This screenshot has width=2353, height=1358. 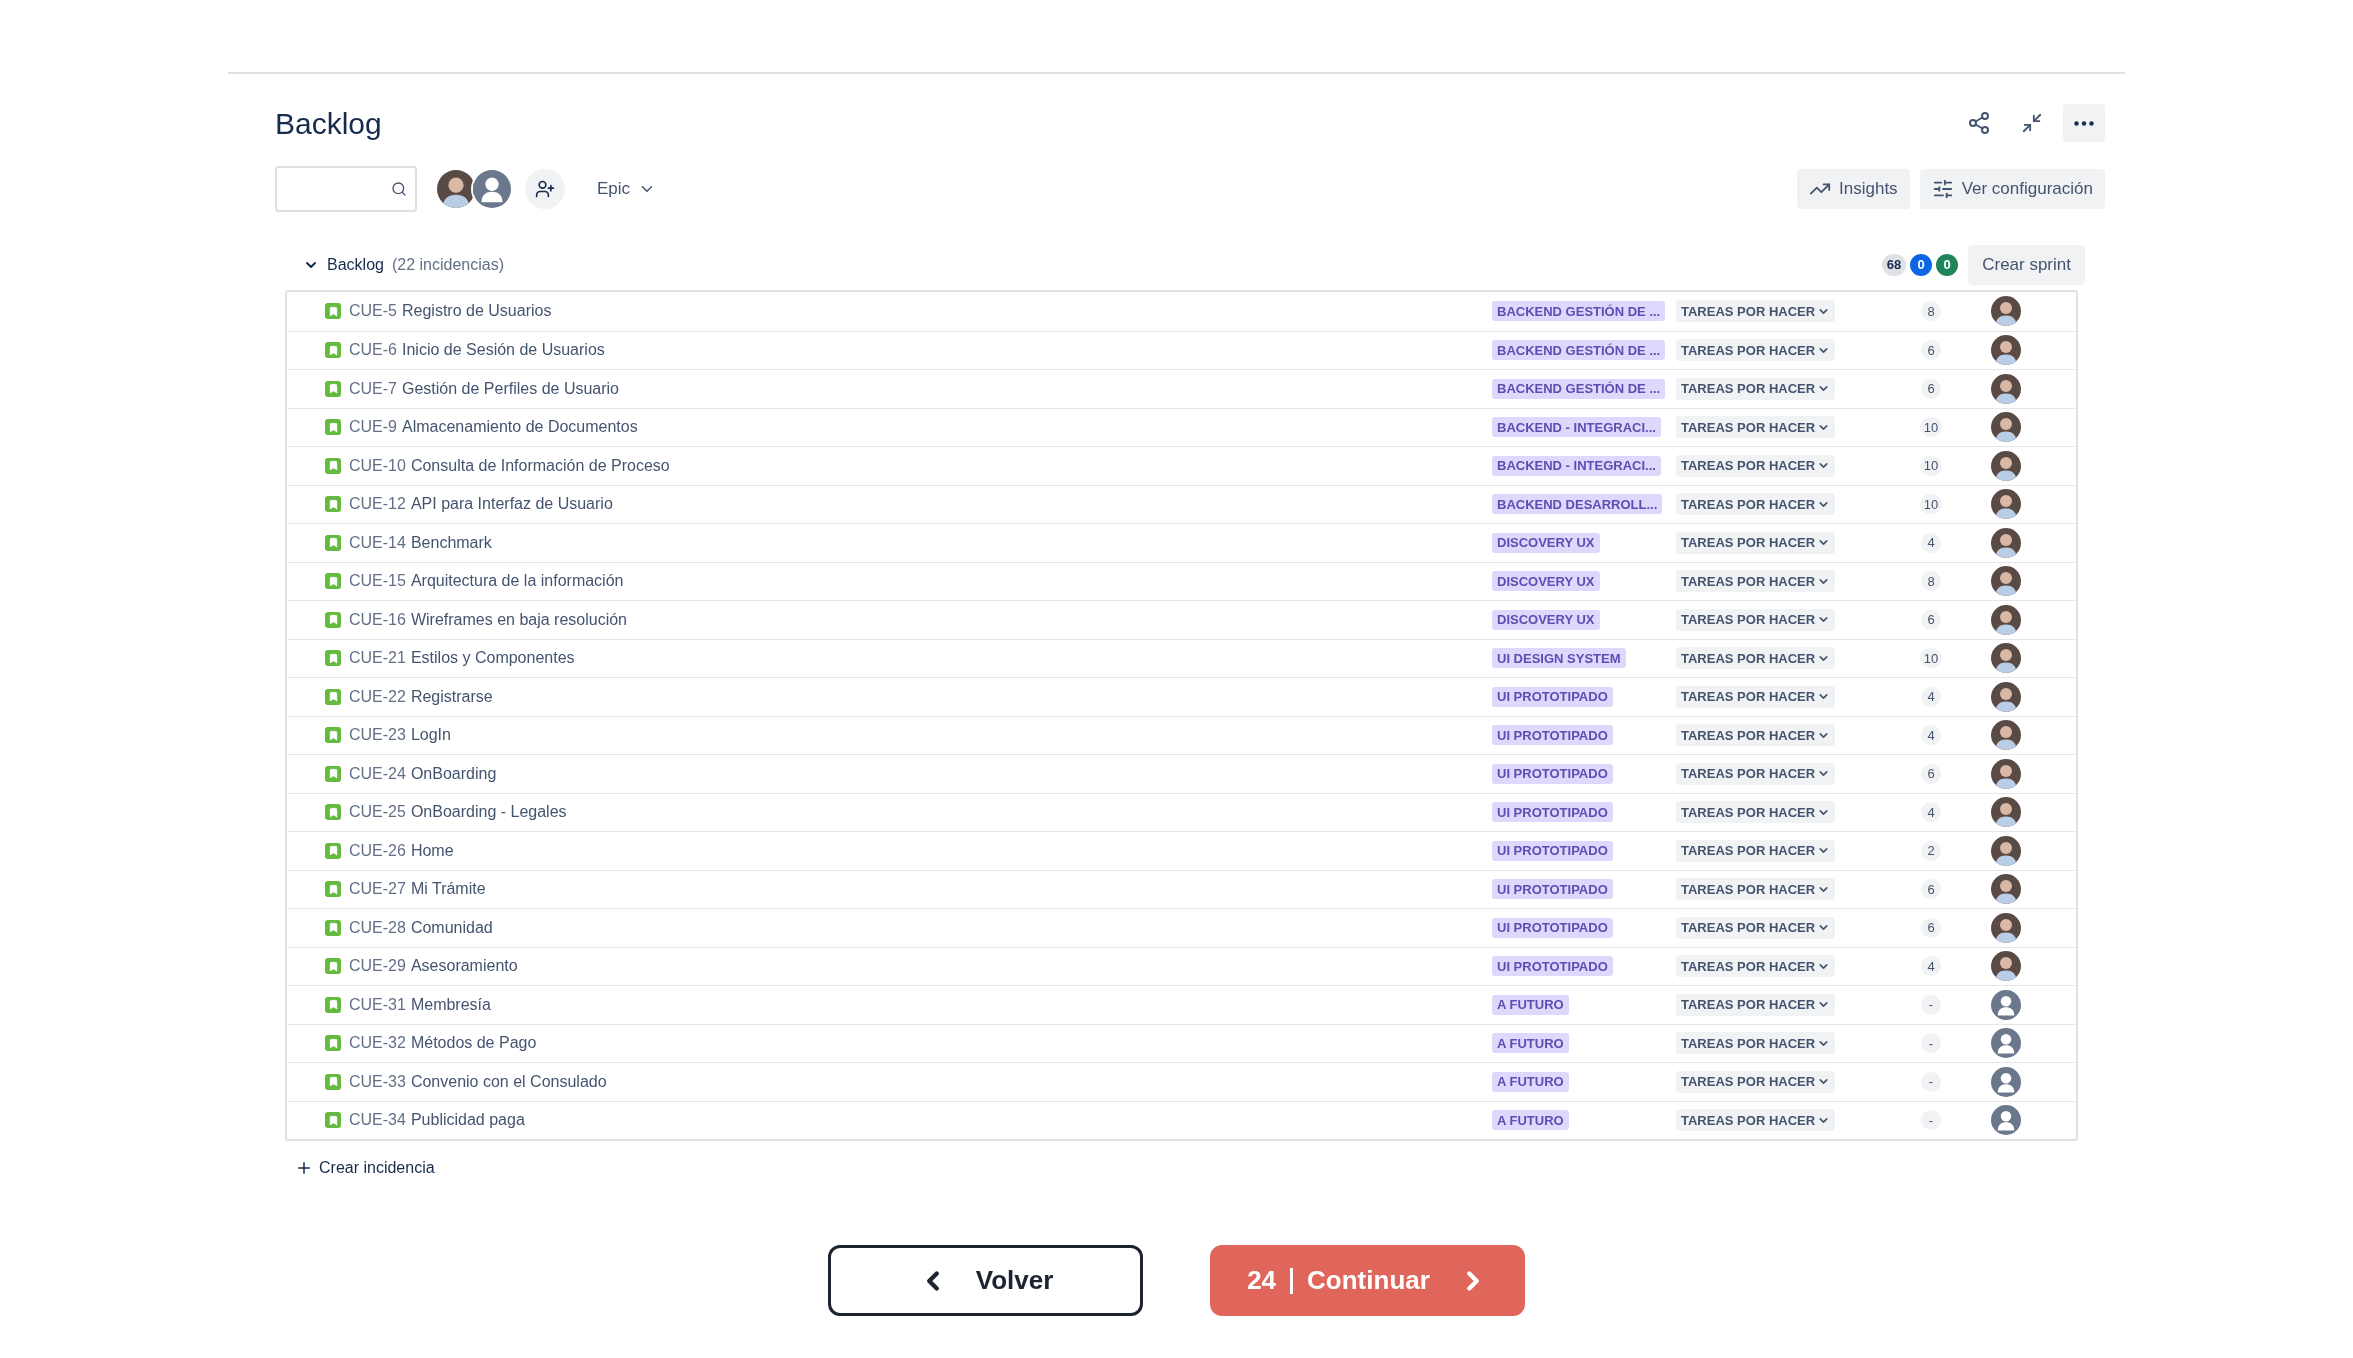 What do you see at coordinates (2026, 265) in the screenshot?
I see `create-sprint-button: Crear sprint` at bounding box center [2026, 265].